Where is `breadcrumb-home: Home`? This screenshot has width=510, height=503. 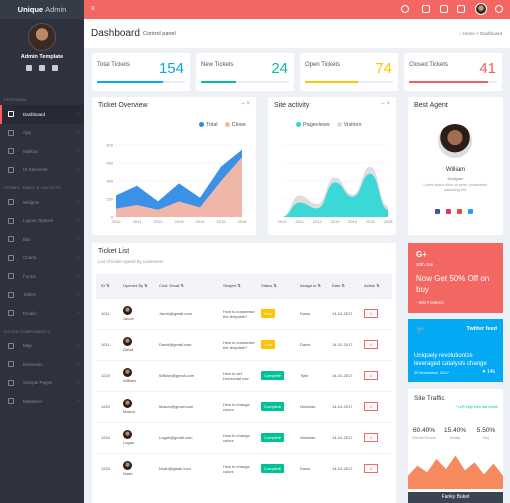 breadcrumb-home: Home is located at coordinates (469, 33).